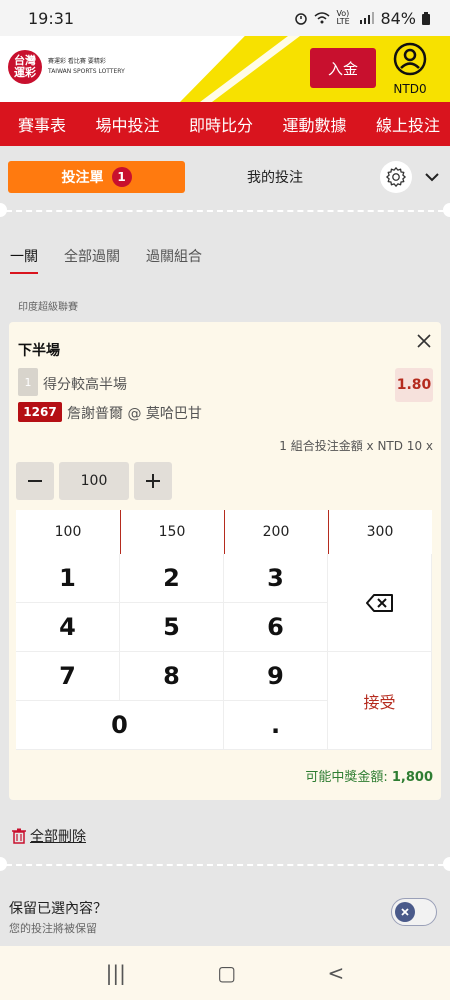 Image resolution: width=450 pixels, height=1000 pixels. What do you see at coordinates (343, 68) in the screenshot?
I see `deposit-button: 入金` at bounding box center [343, 68].